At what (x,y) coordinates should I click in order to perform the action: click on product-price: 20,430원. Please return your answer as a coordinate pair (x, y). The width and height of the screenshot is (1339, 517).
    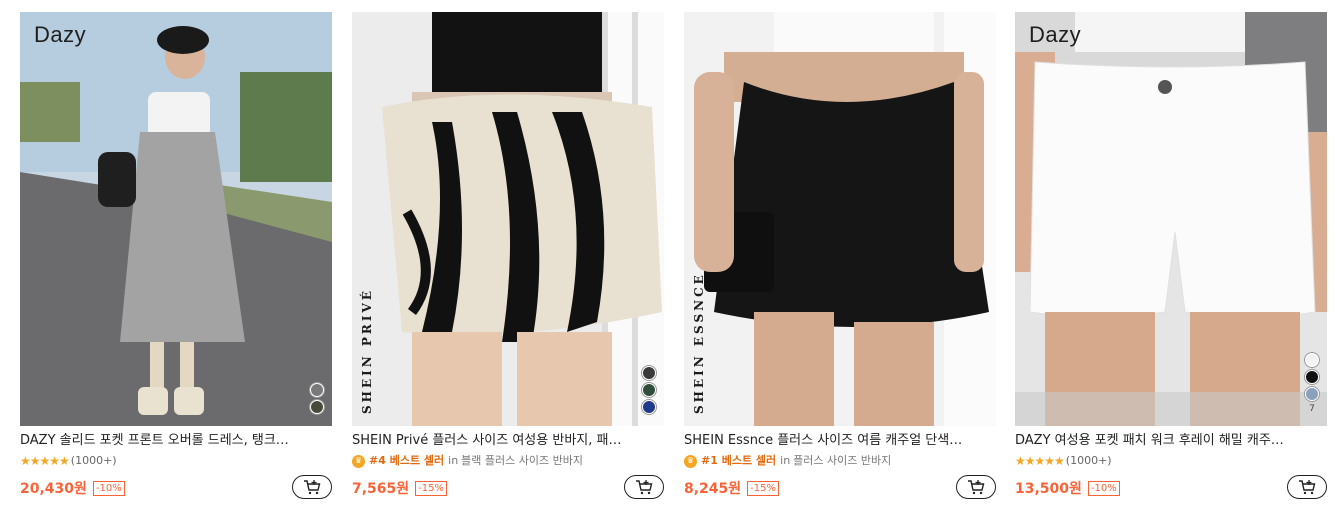
    Looking at the image, I should click on (53, 489).